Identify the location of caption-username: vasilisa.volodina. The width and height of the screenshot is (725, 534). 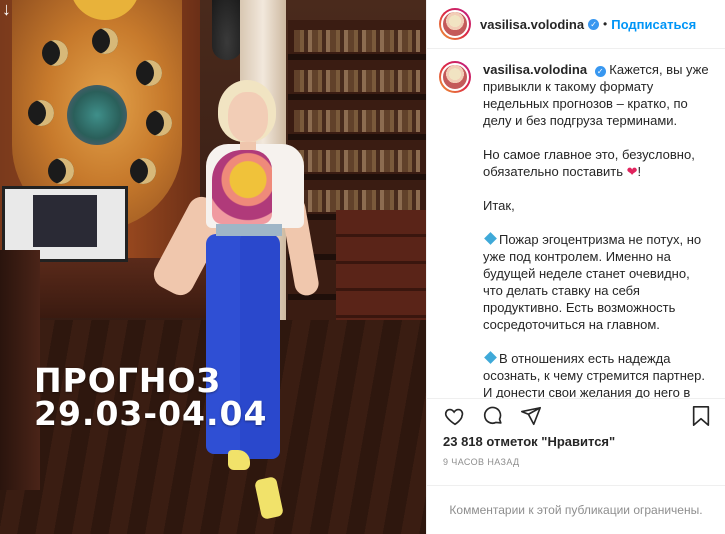
(535, 69).